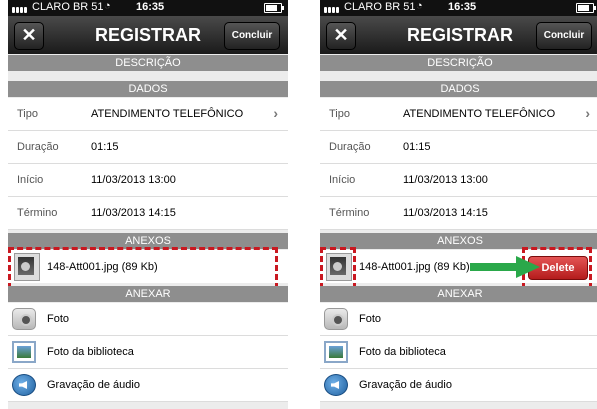  What do you see at coordinates (338, 268) in the screenshot?
I see `highlight-thumbnail` at bounding box center [338, 268].